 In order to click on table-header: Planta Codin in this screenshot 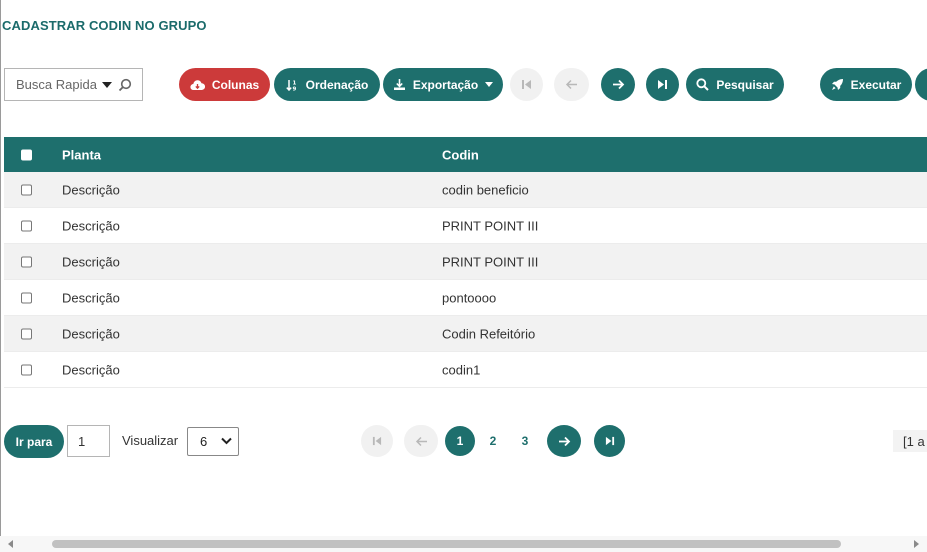, I will do `click(465, 154)`.